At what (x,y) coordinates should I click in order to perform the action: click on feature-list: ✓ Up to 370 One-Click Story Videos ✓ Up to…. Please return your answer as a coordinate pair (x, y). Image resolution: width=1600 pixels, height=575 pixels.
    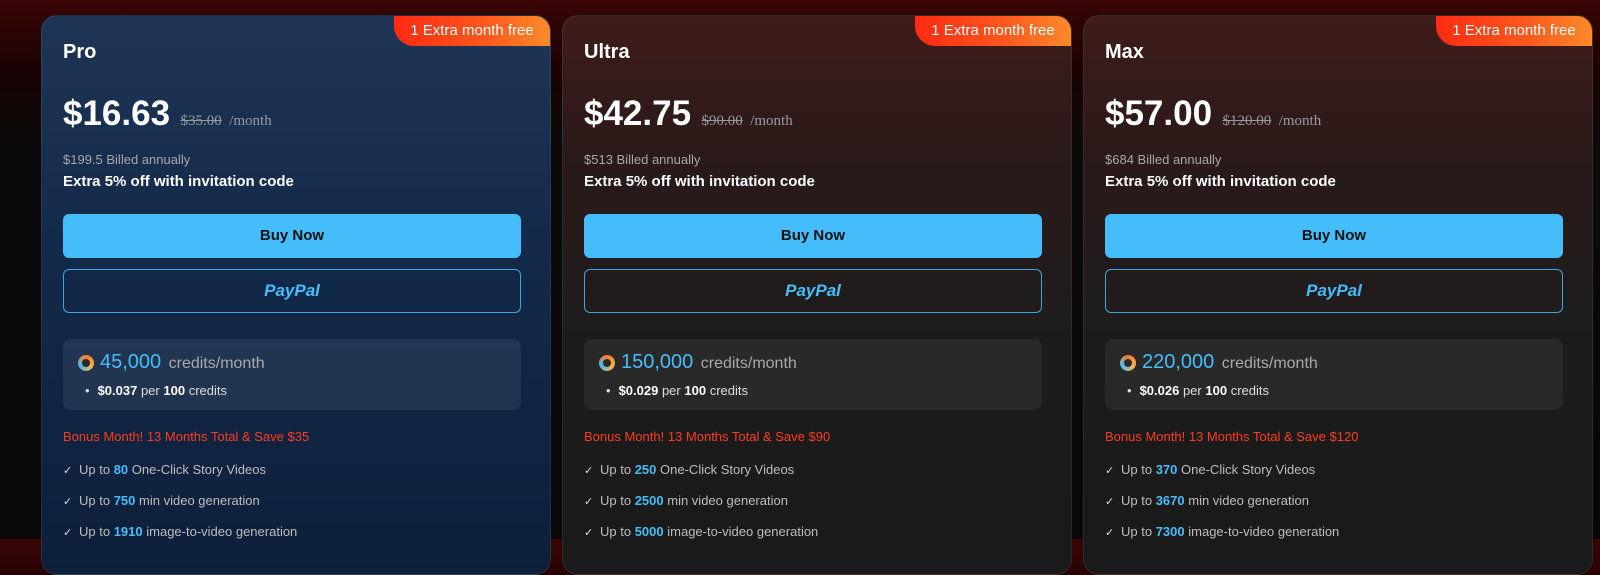
    Looking at the image, I should click on (1222, 508).